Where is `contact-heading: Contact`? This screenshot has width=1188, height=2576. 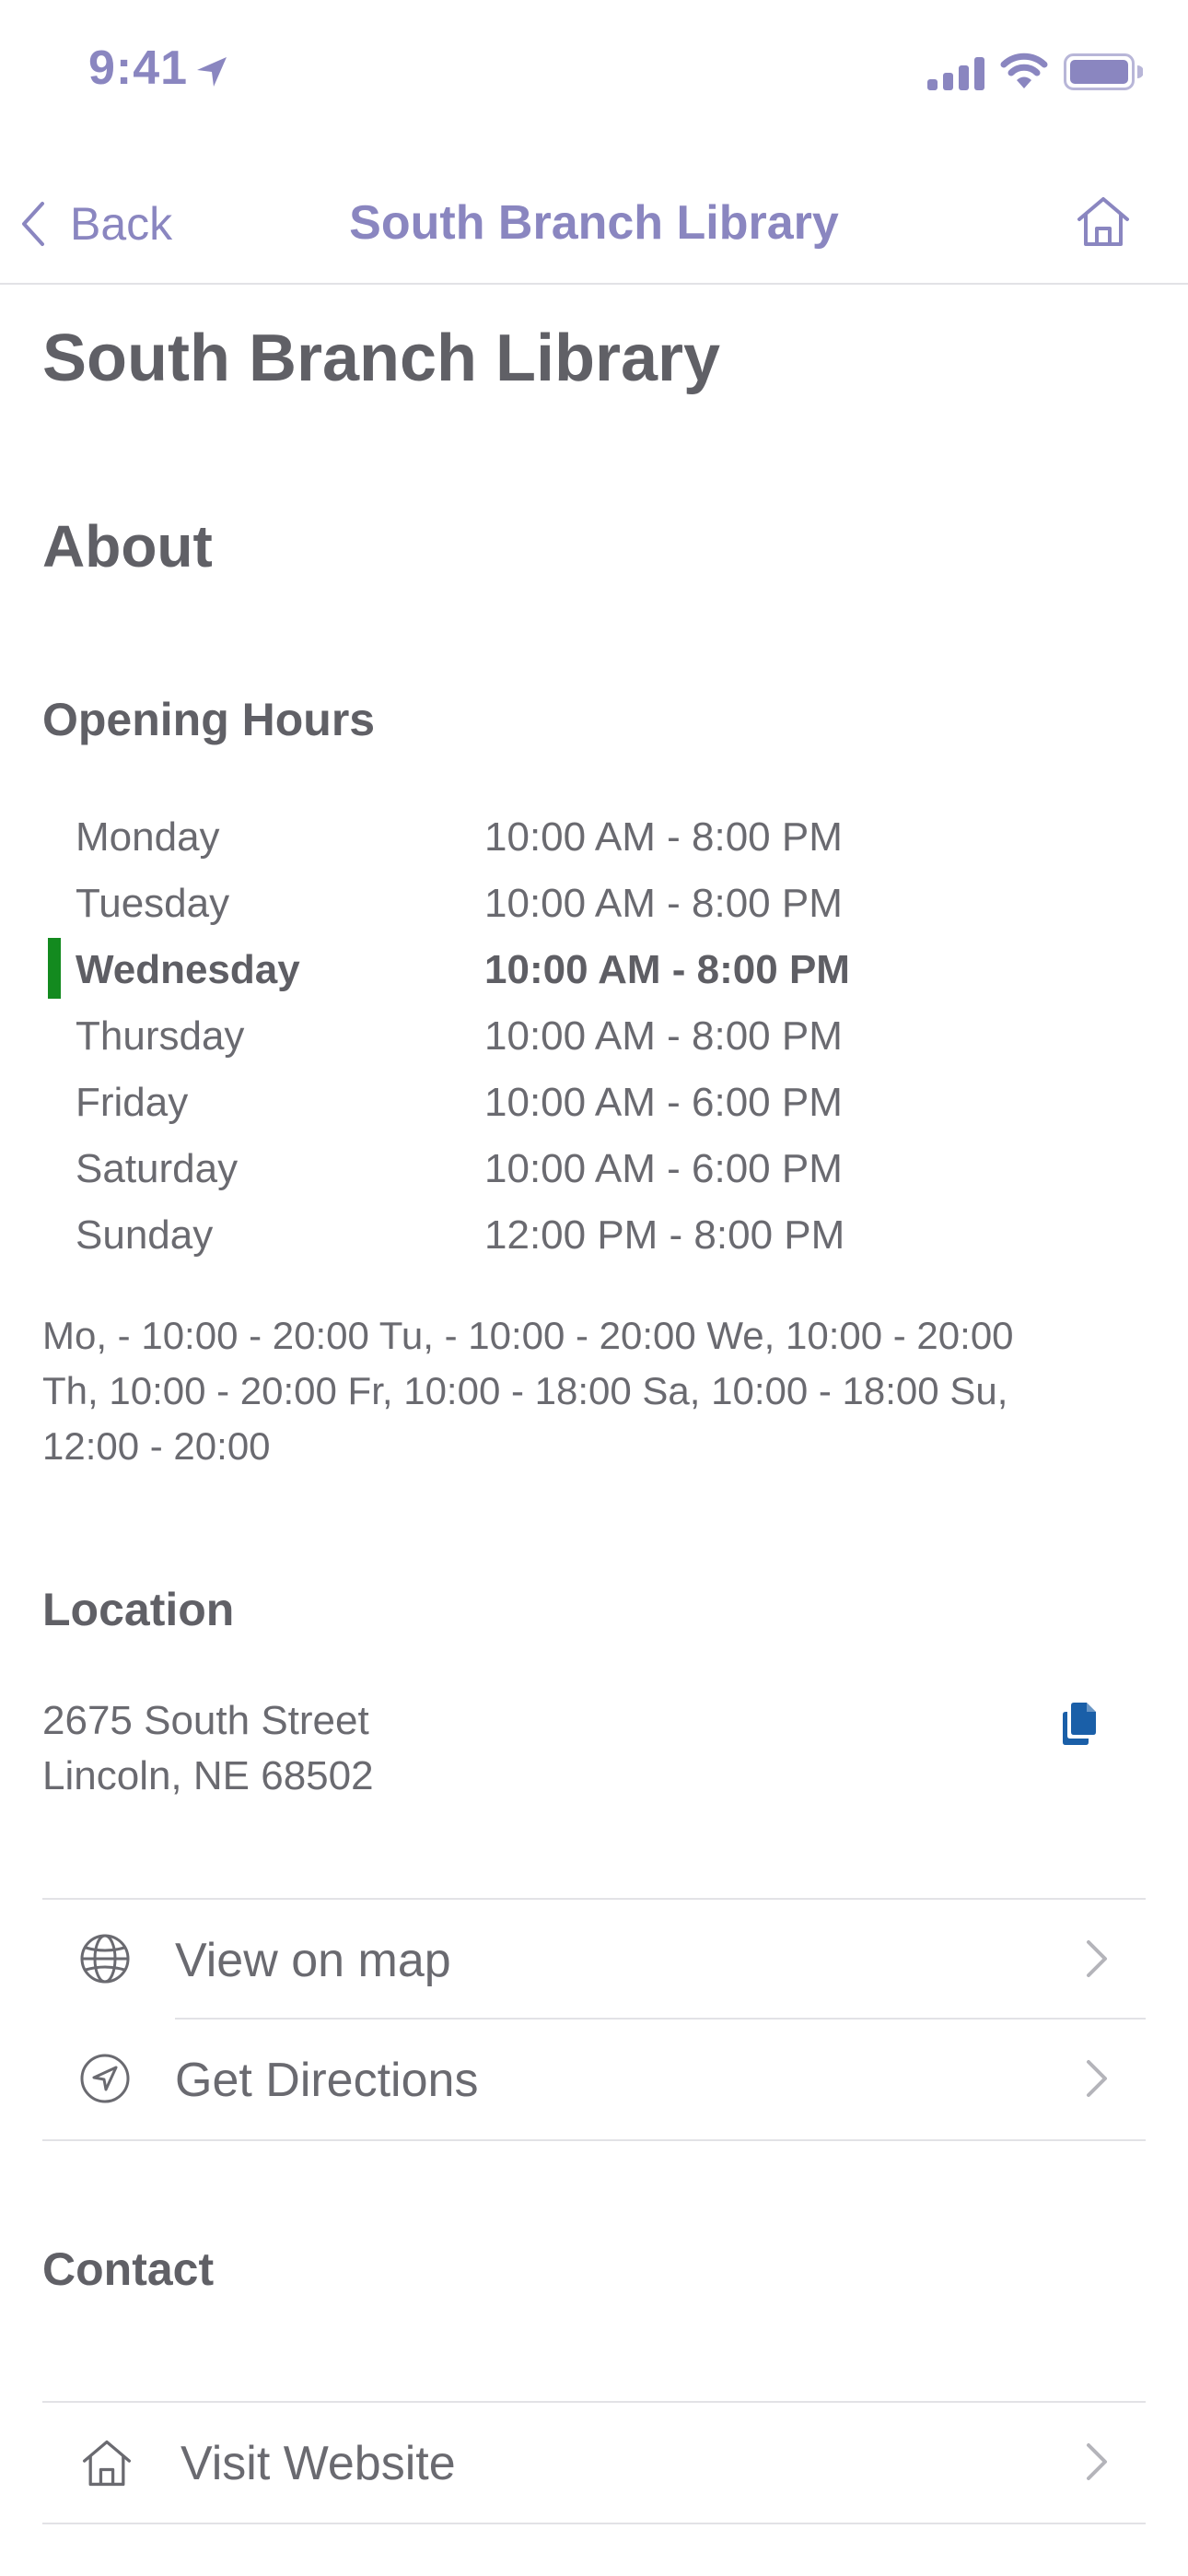 contact-heading: Contact is located at coordinates (128, 2269).